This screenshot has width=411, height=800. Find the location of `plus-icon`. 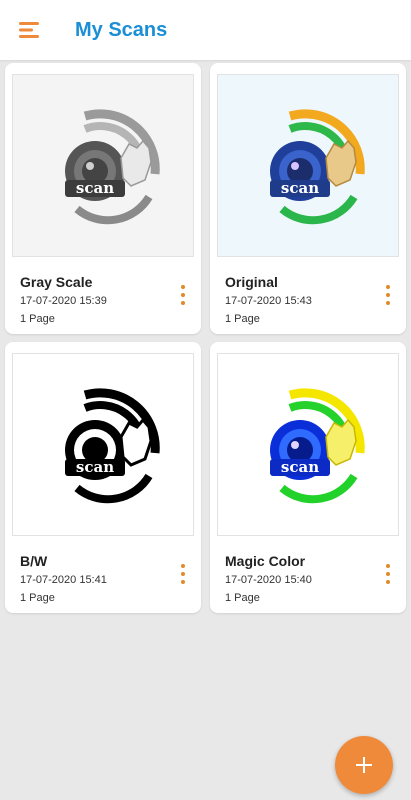

plus-icon is located at coordinates (364, 765).